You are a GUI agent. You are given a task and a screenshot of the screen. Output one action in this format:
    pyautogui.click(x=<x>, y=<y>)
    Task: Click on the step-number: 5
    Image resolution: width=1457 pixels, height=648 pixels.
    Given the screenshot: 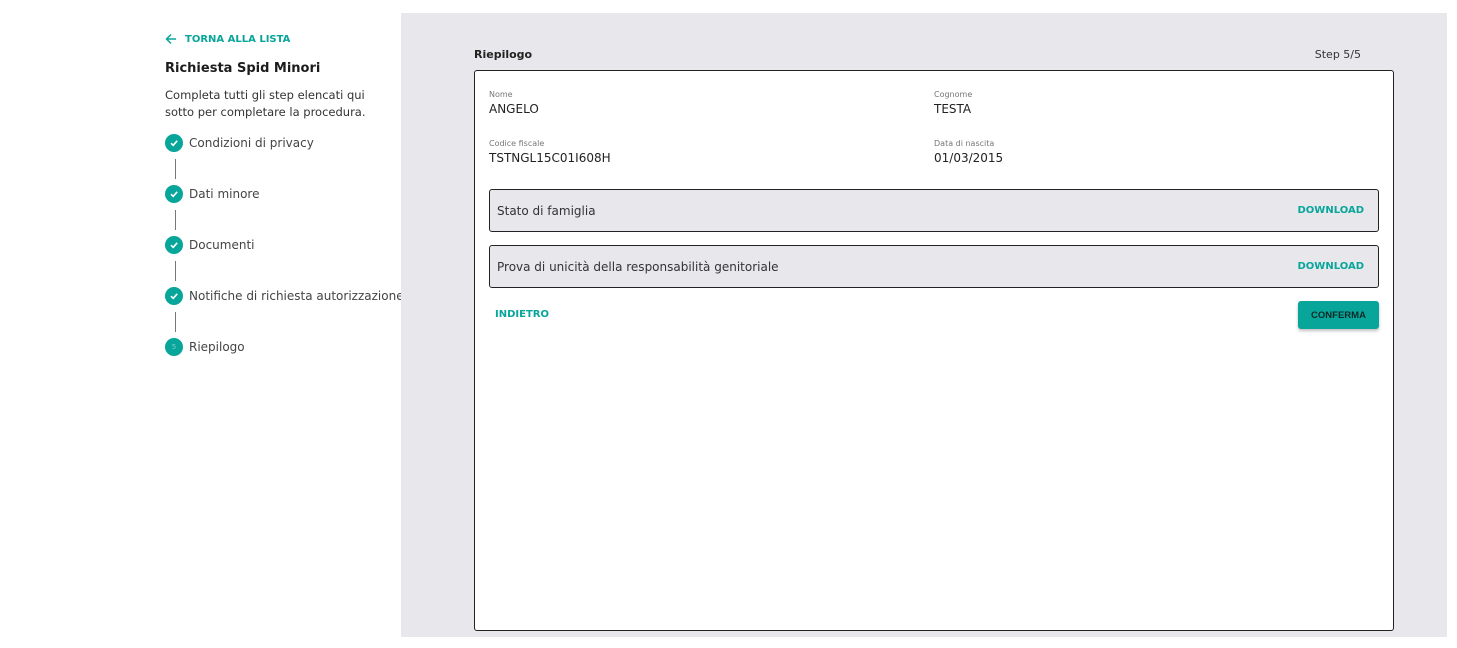 What is the action you would take?
    pyautogui.click(x=174, y=347)
    